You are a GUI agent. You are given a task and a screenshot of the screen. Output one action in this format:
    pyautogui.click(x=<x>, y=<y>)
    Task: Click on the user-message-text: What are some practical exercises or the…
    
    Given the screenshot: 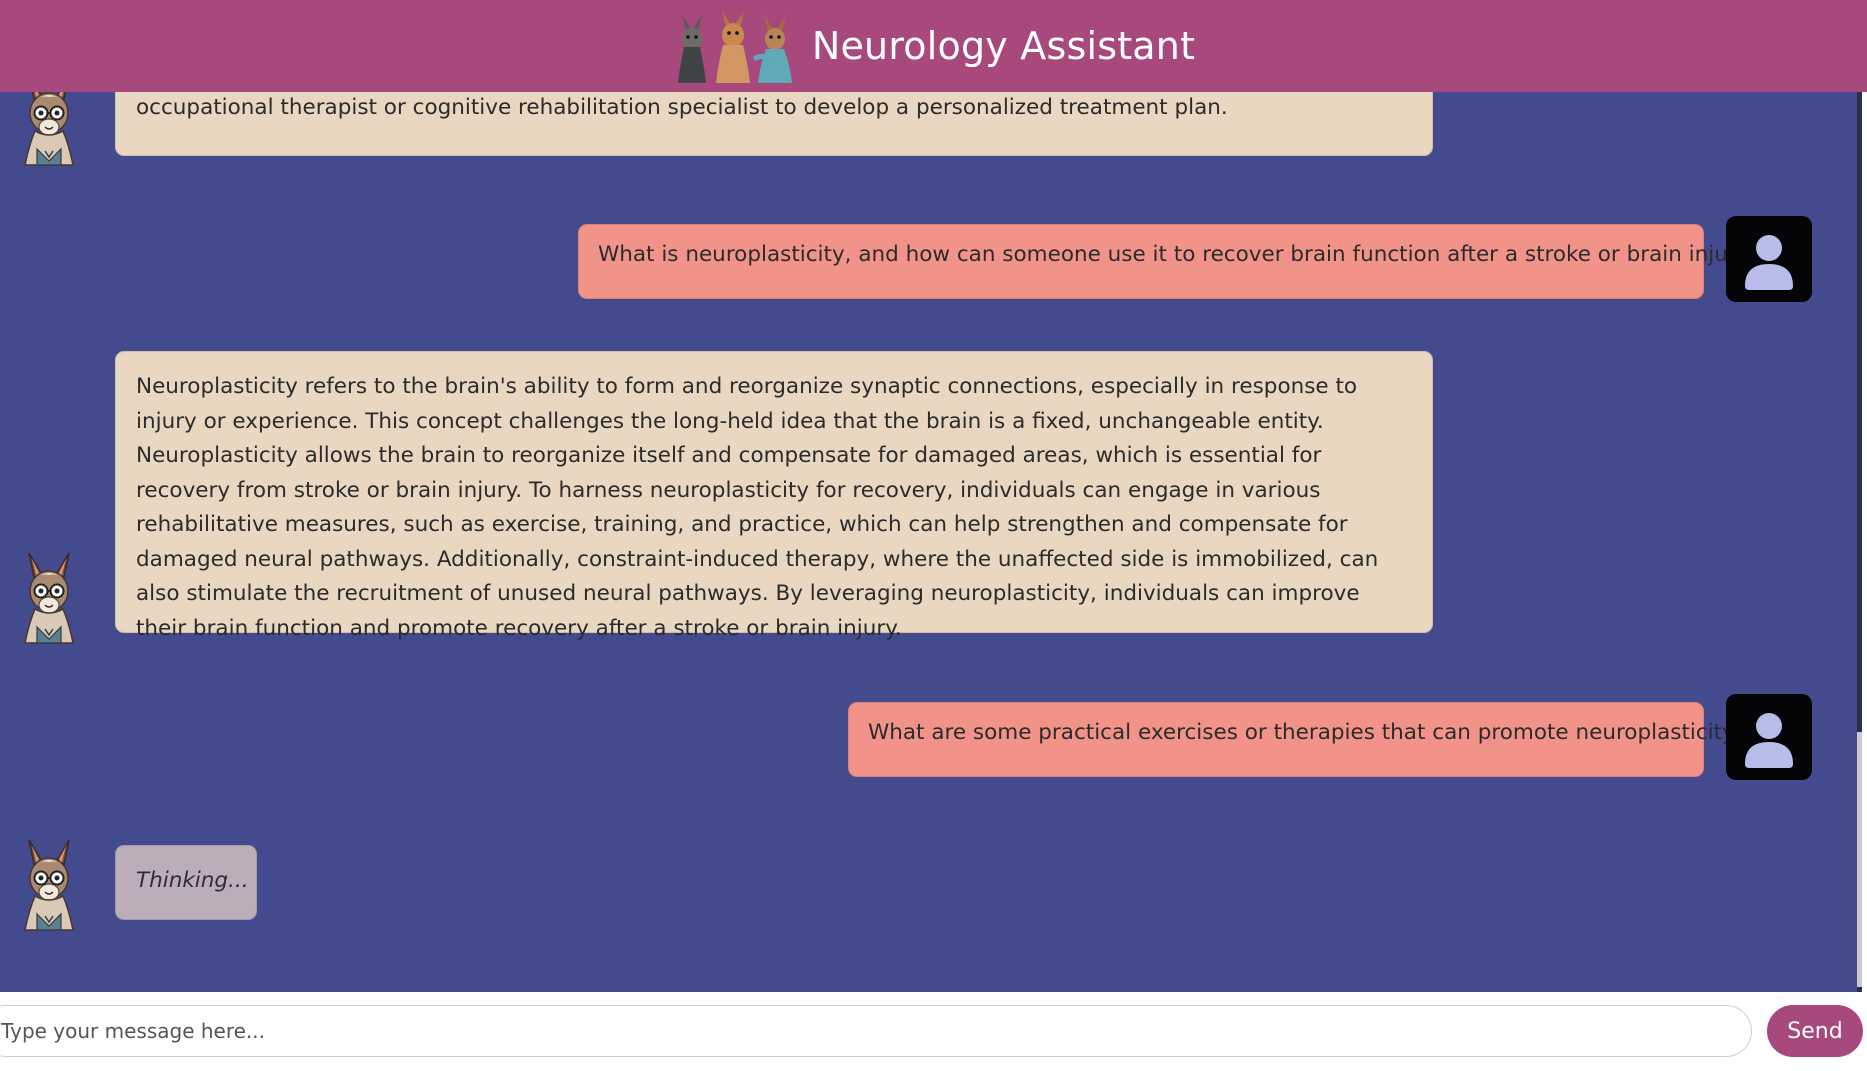 What is the action you would take?
    pyautogui.click(x=1307, y=732)
    